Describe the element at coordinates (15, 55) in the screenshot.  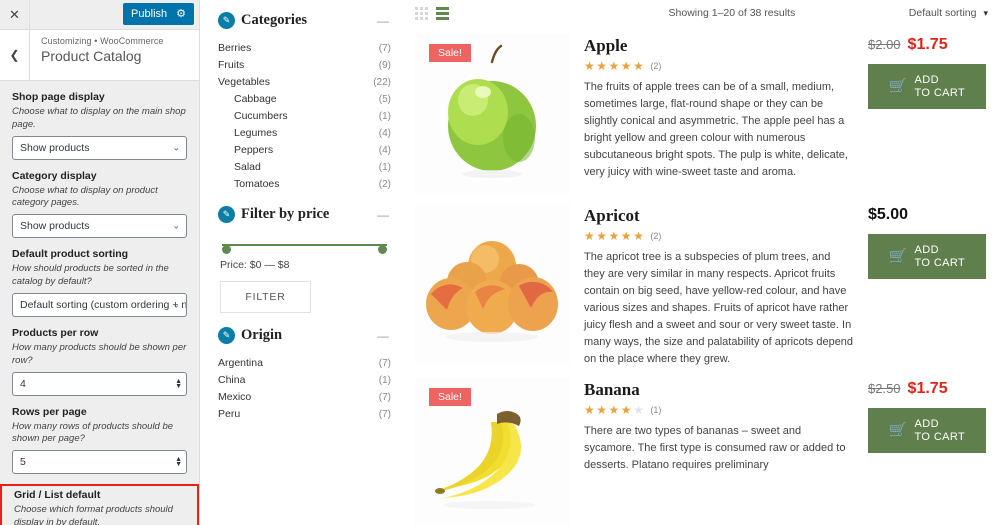
I see `back-chevron-icon: ❮` at that location.